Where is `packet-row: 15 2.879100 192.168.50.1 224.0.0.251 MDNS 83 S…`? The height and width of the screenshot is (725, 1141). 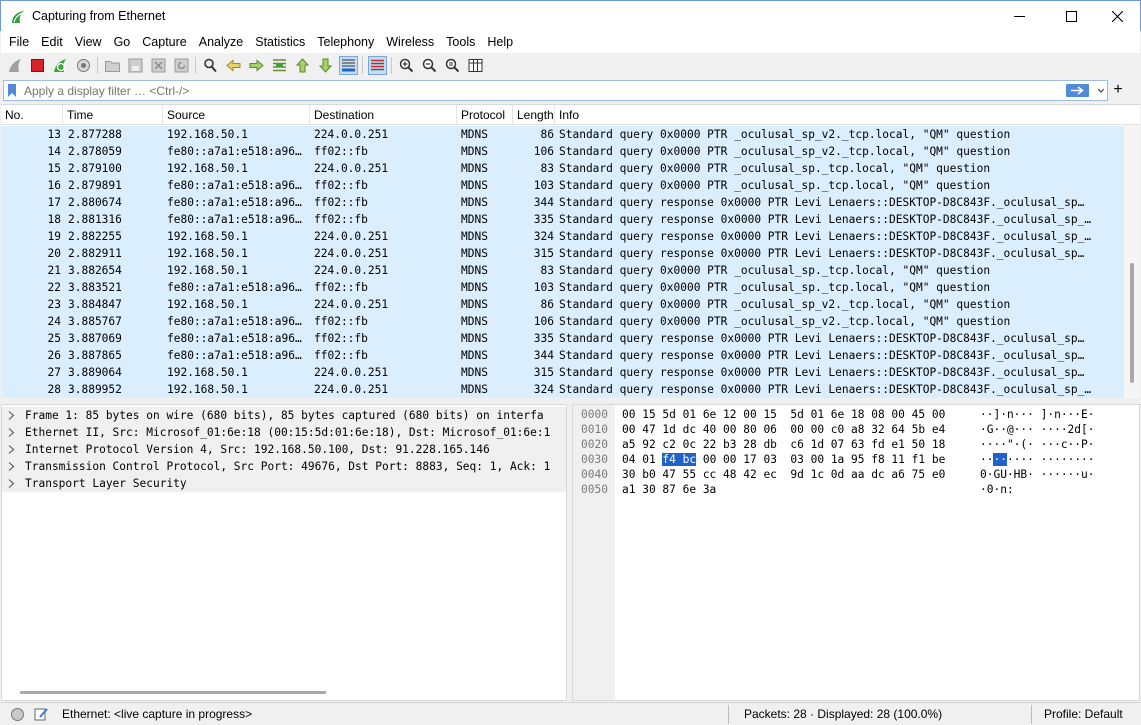
packet-row: 15 2.879100 192.168.50.1 224.0.0.251 MDNS 83 S… is located at coordinates (562, 168).